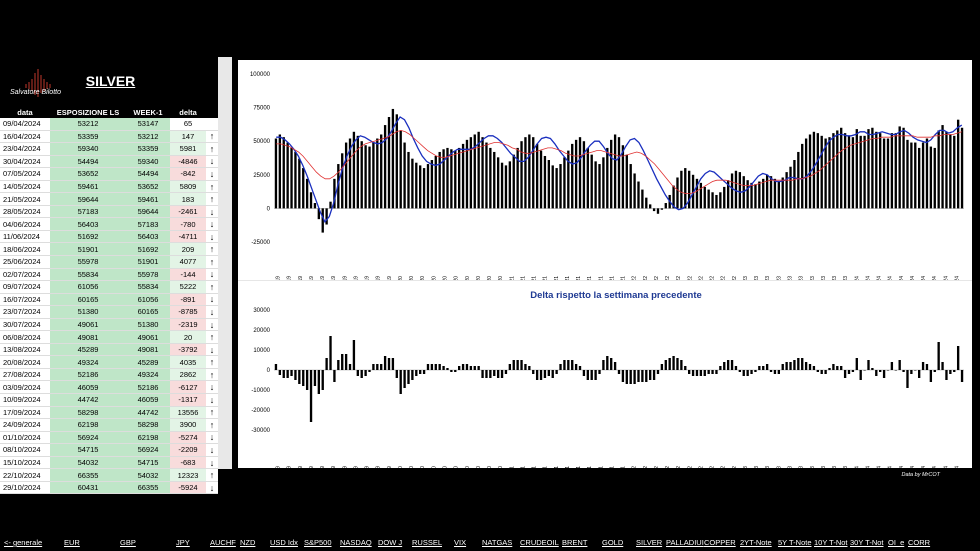 The image size is (980, 551). Describe the element at coordinates (539, 542) in the screenshot. I see `nav-link-13: CRUDEOIL` at that location.